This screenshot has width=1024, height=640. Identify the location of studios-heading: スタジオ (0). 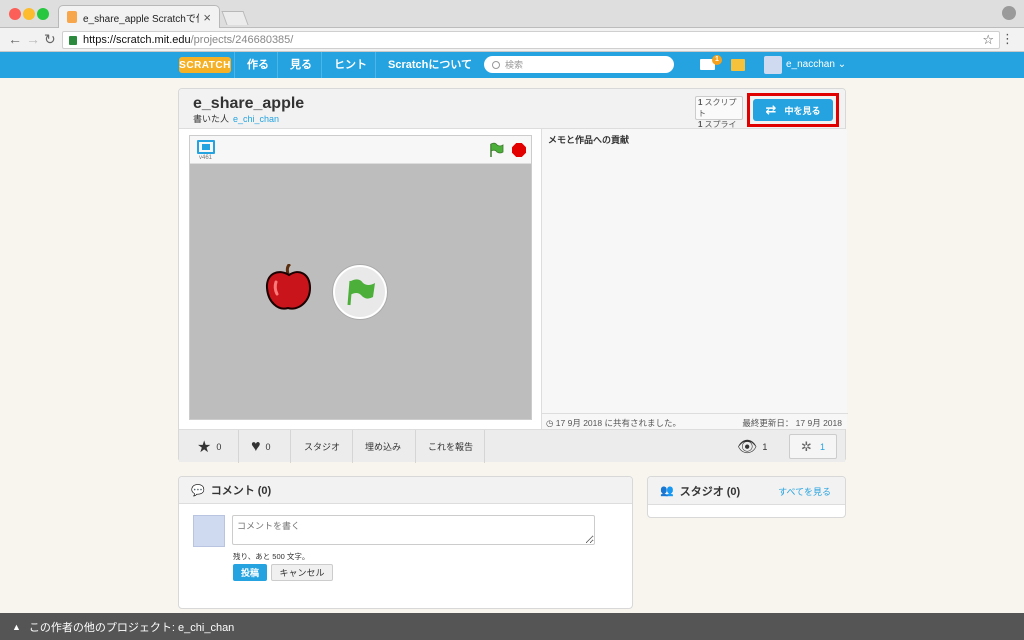
(710, 491).